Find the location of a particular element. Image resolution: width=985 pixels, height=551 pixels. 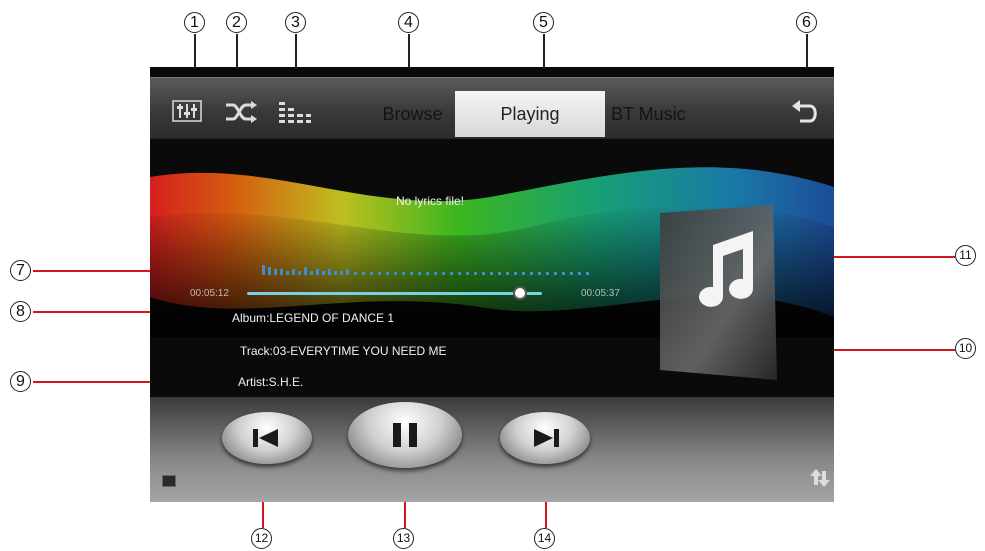

spectrum-visualizer is located at coordinates (425, 270).